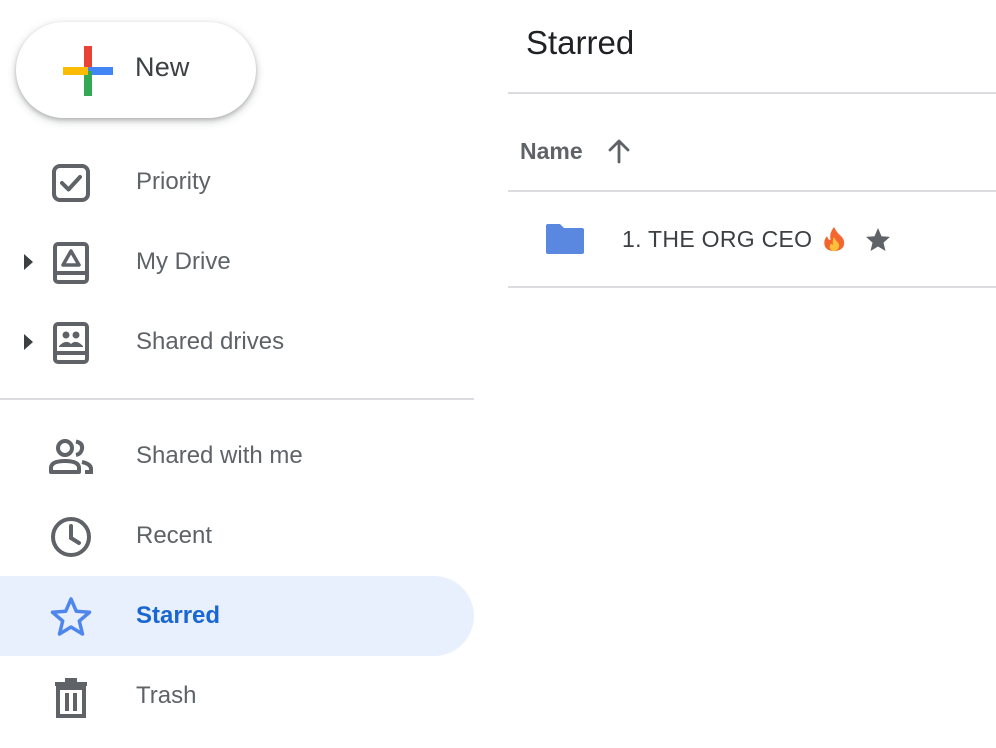 The width and height of the screenshot is (996, 748). I want to click on column-label: Name, so click(551, 150).